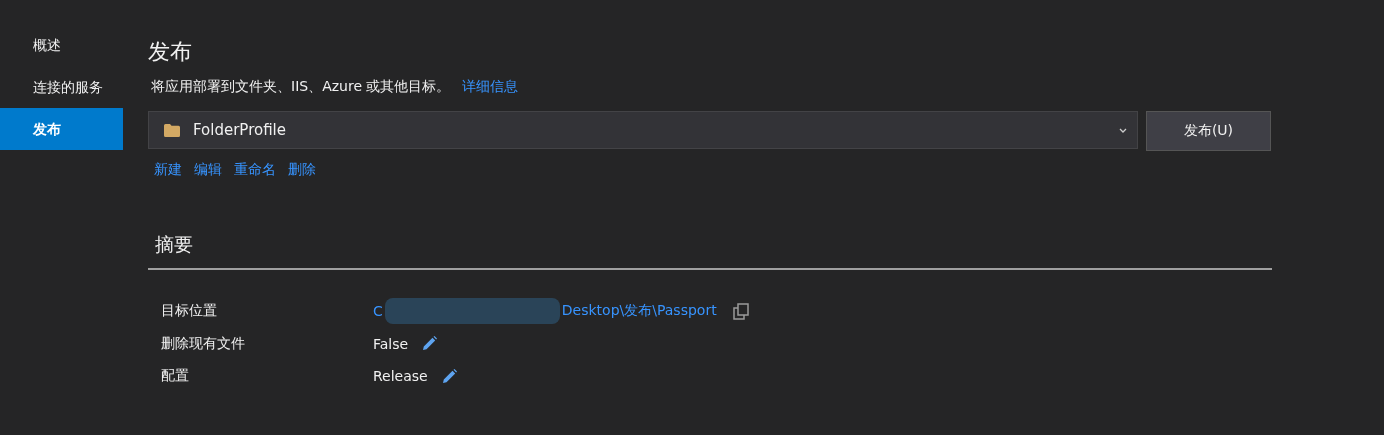 This screenshot has width=1384, height=435. What do you see at coordinates (301, 87) in the screenshot?
I see `description-text: 将应用部署到文件夹、IIS、Azure 或其他目标。` at bounding box center [301, 87].